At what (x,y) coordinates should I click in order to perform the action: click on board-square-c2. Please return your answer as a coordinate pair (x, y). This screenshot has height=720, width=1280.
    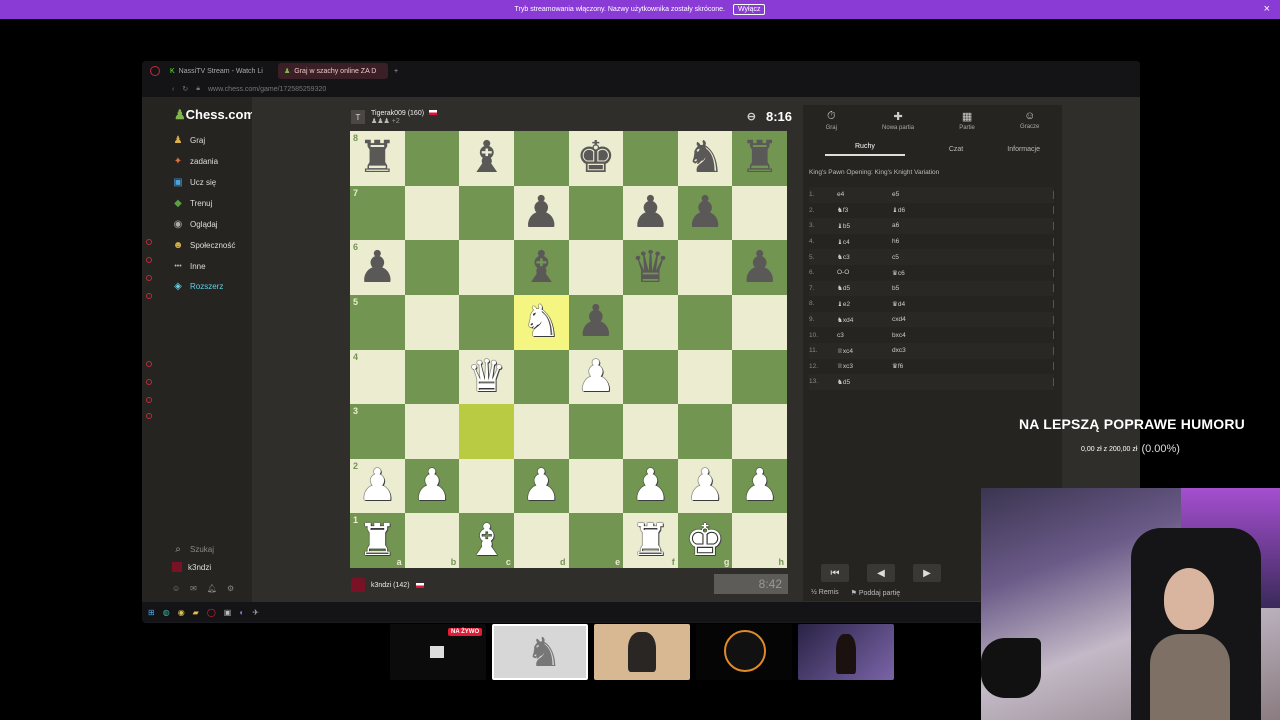
    Looking at the image, I should click on (486, 486).